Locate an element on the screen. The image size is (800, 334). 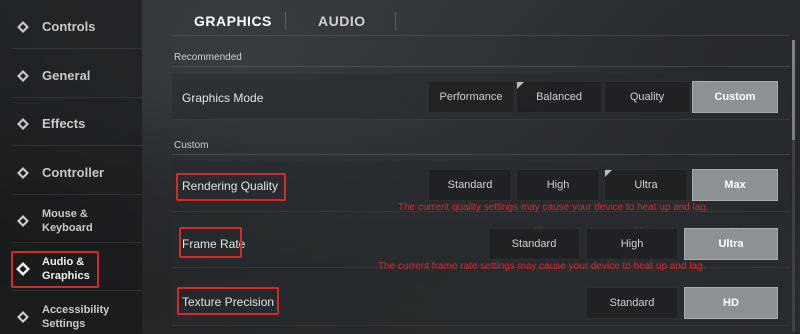
option-hd: HD is located at coordinates (731, 303).